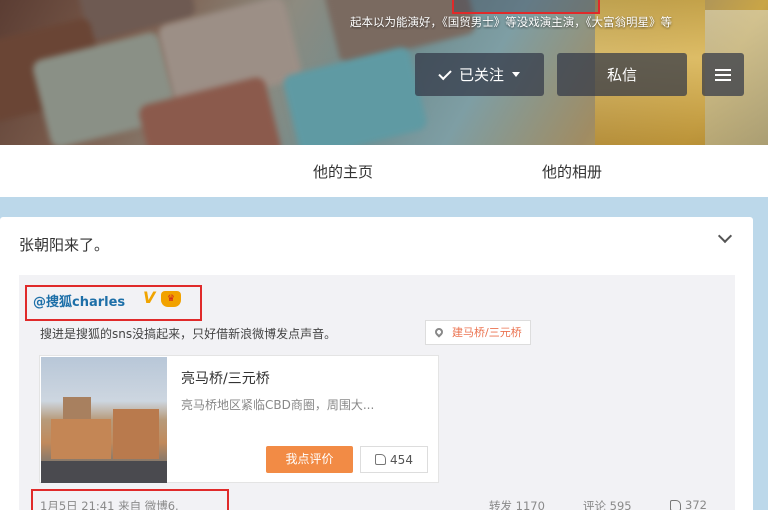 The height and width of the screenshot is (510, 768). I want to click on check-icon, so click(445, 73).